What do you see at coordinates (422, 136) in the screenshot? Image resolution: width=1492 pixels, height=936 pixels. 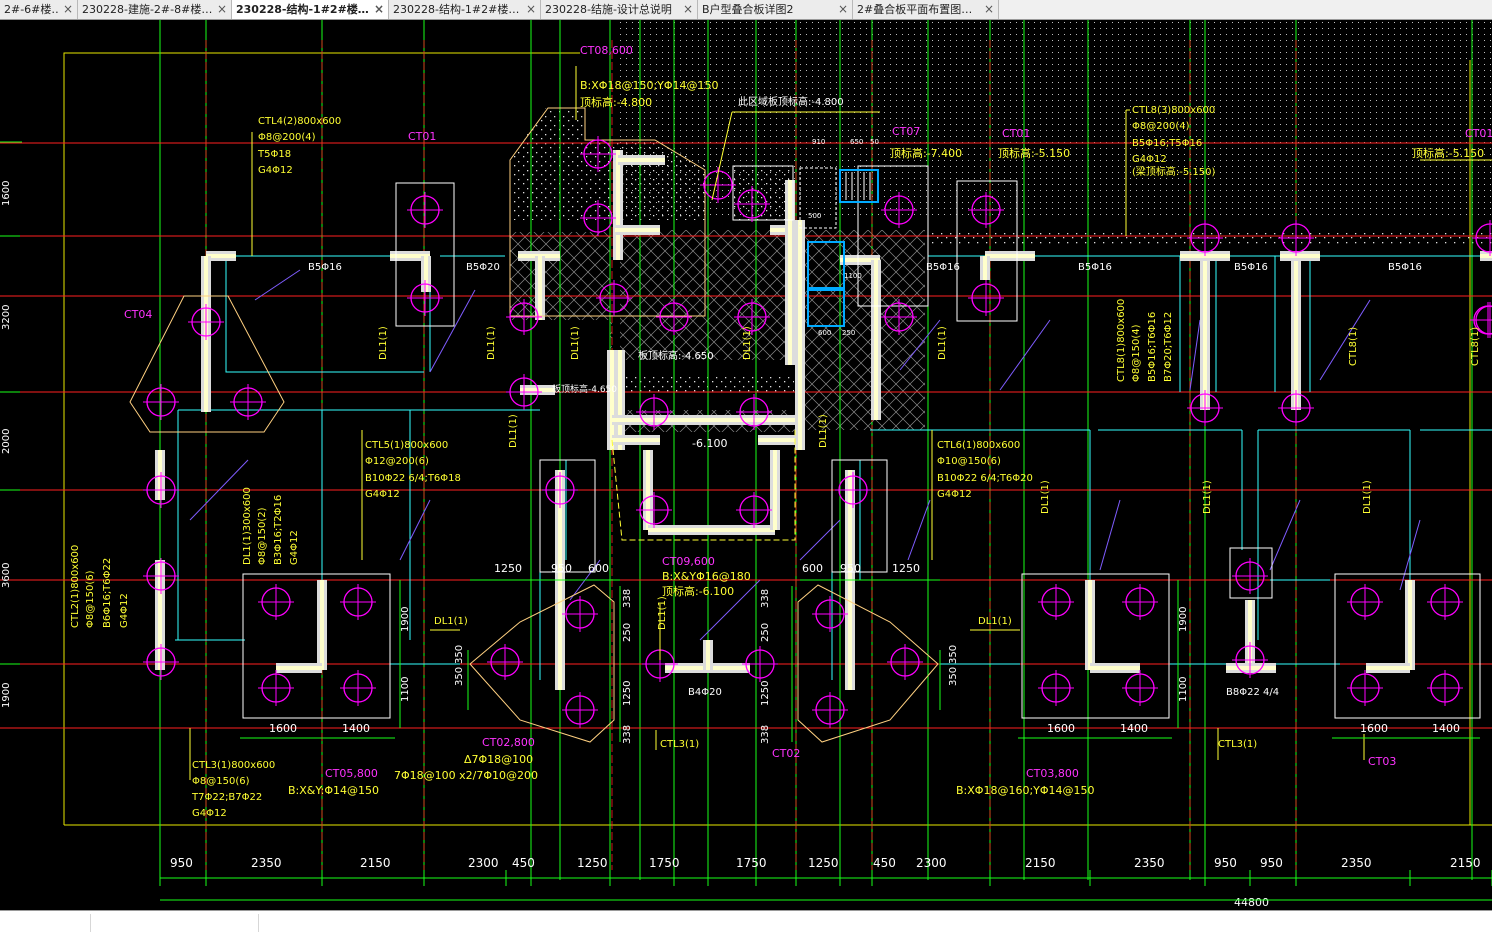 I see `ct01c-name: CT01` at bounding box center [422, 136].